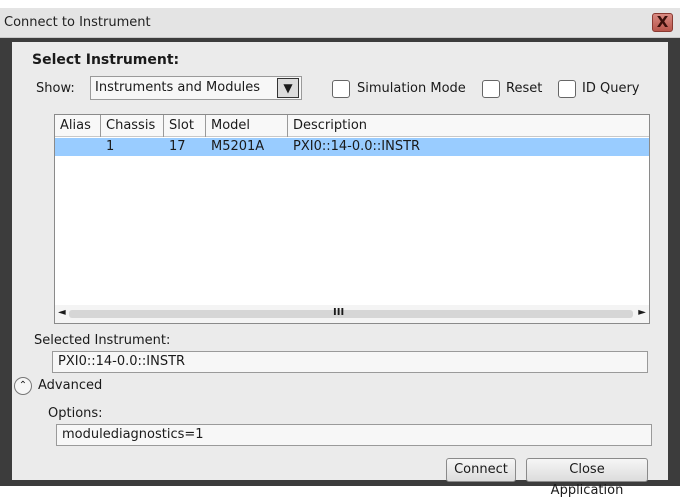 The image size is (680, 501). Describe the element at coordinates (75, 413) in the screenshot. I see `options-label: Options:` at that location.